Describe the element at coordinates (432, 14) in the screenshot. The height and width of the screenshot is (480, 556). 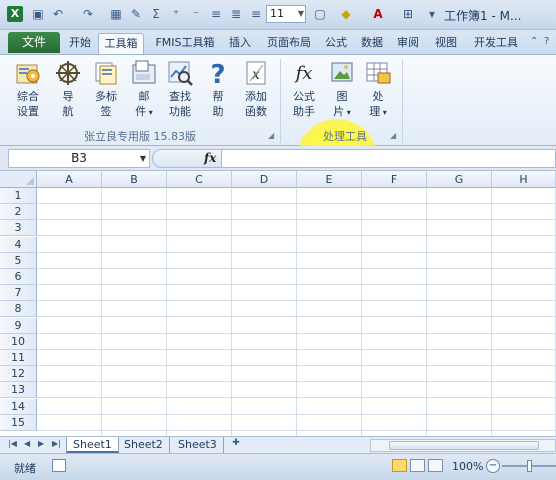
I see `customize-qat-icon: ▾` at that location.